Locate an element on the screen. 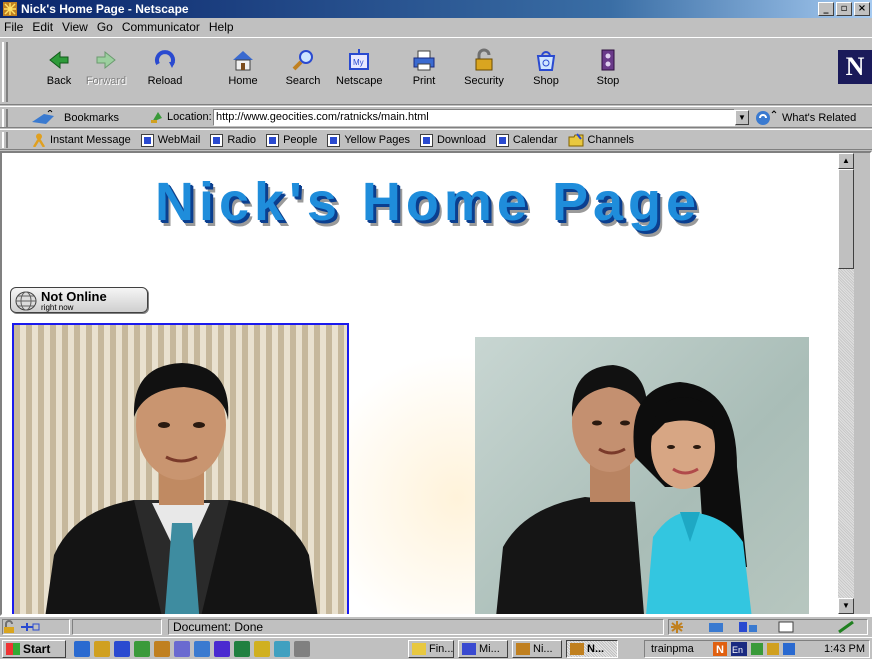 The height and width of the screenshot is (659, 872). security-status-panel is located at coordinates (36, 627).